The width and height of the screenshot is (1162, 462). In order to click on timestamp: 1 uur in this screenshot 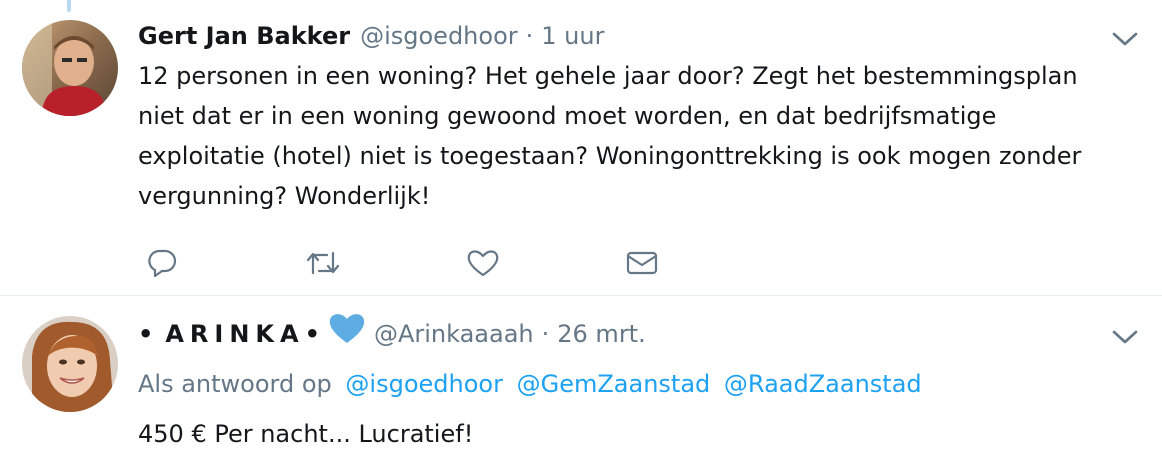, I will do `click(572, 36)`.